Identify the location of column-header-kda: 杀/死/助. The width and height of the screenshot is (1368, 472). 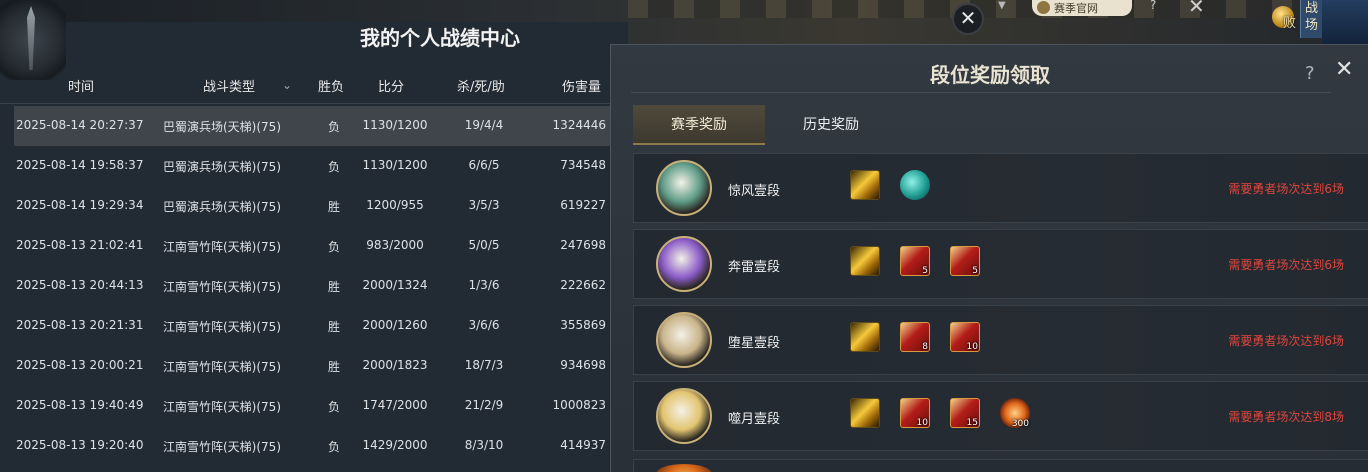
(481, 85).